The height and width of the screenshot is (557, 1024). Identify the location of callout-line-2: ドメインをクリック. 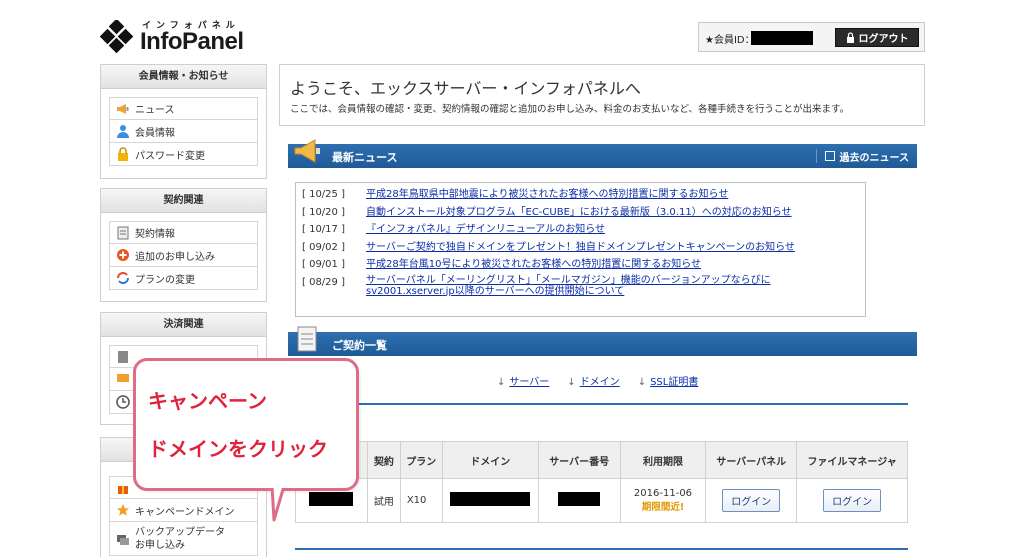
(238, 449).